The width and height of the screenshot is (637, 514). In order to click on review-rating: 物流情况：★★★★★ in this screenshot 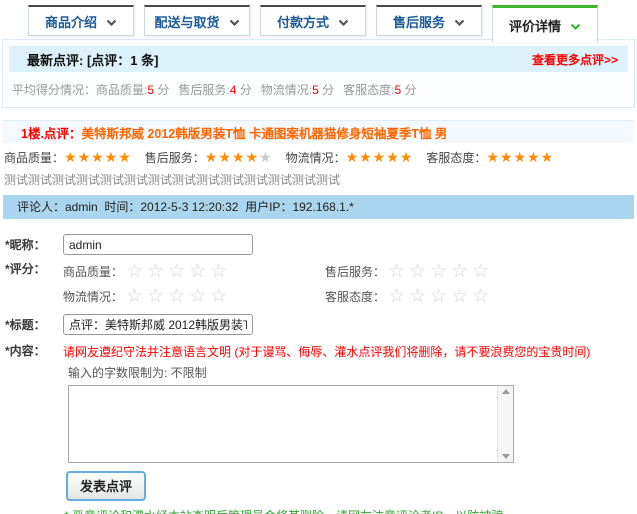, I will do `click(349, 157)`.